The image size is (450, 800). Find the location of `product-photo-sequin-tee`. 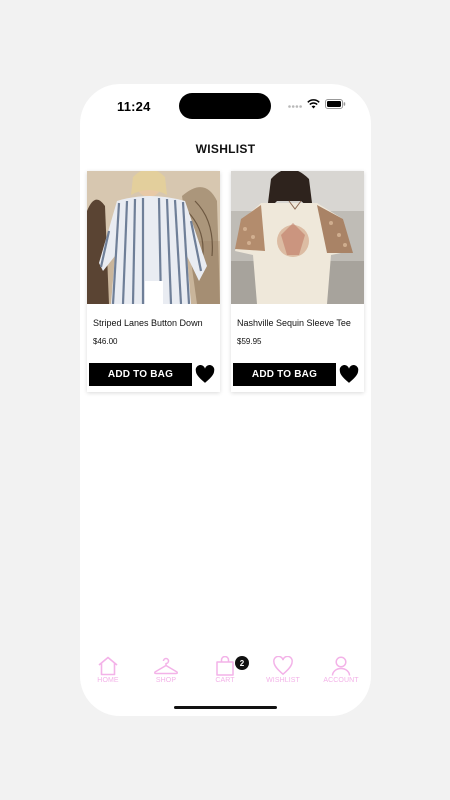

product-photo-sequin-tee is located at coordinates (297, 237).